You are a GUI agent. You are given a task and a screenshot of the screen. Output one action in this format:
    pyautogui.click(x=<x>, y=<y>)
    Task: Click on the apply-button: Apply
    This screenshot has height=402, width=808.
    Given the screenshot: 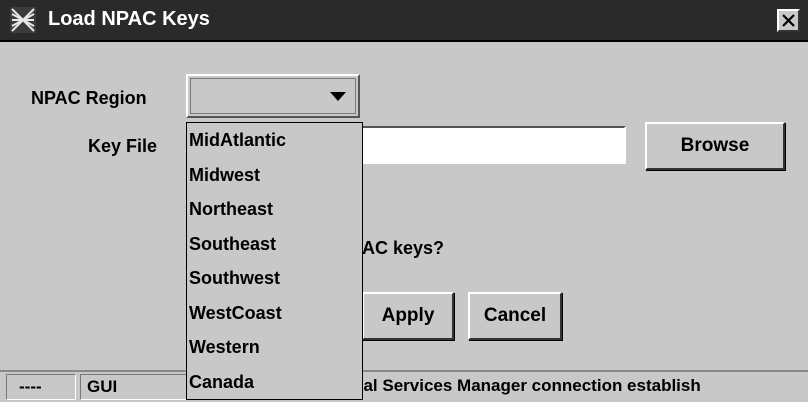 What is the action you would take?
    pyautogui.click(x=408, y=316)
    